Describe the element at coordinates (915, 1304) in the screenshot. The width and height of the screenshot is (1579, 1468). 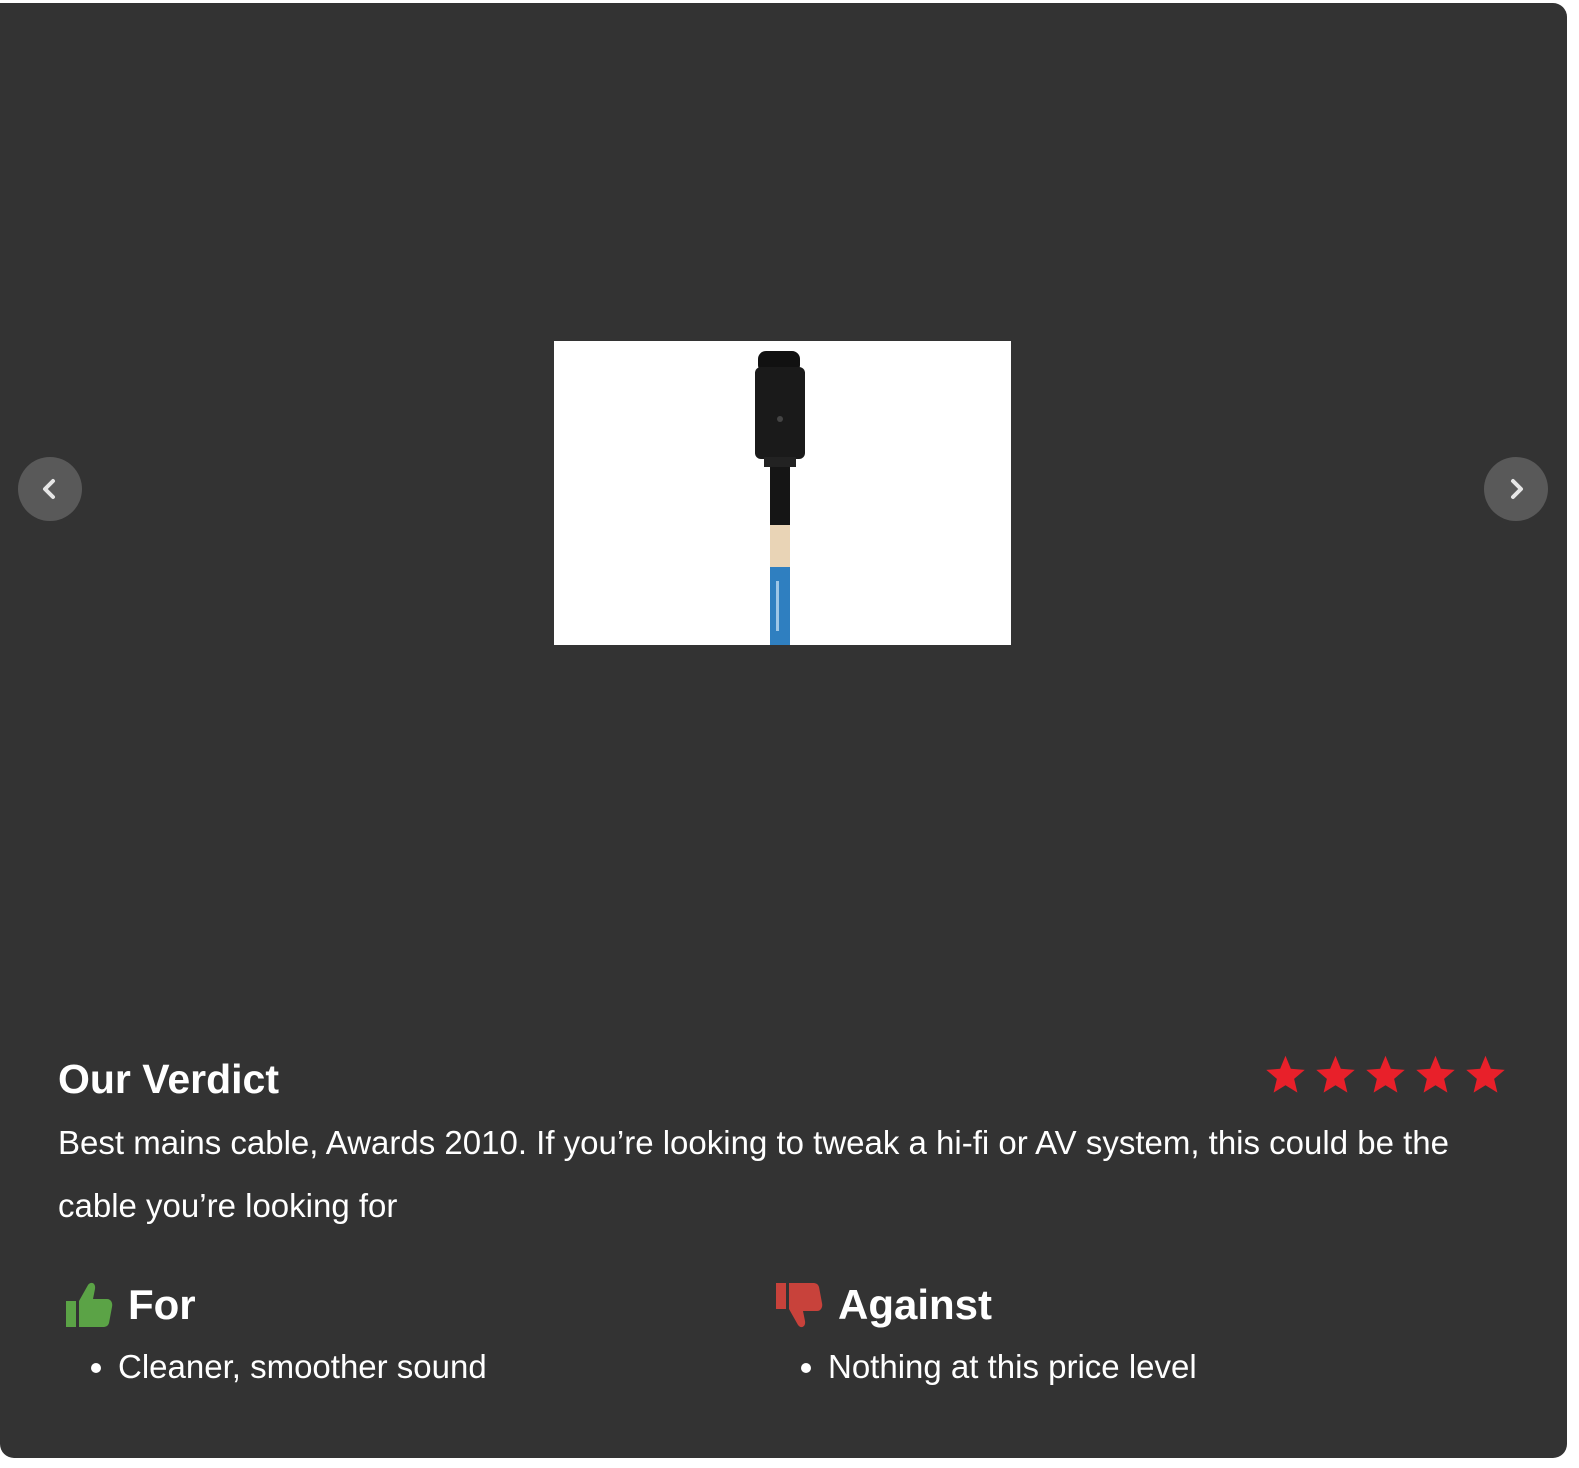
I see `cons-title: Against` at that location.